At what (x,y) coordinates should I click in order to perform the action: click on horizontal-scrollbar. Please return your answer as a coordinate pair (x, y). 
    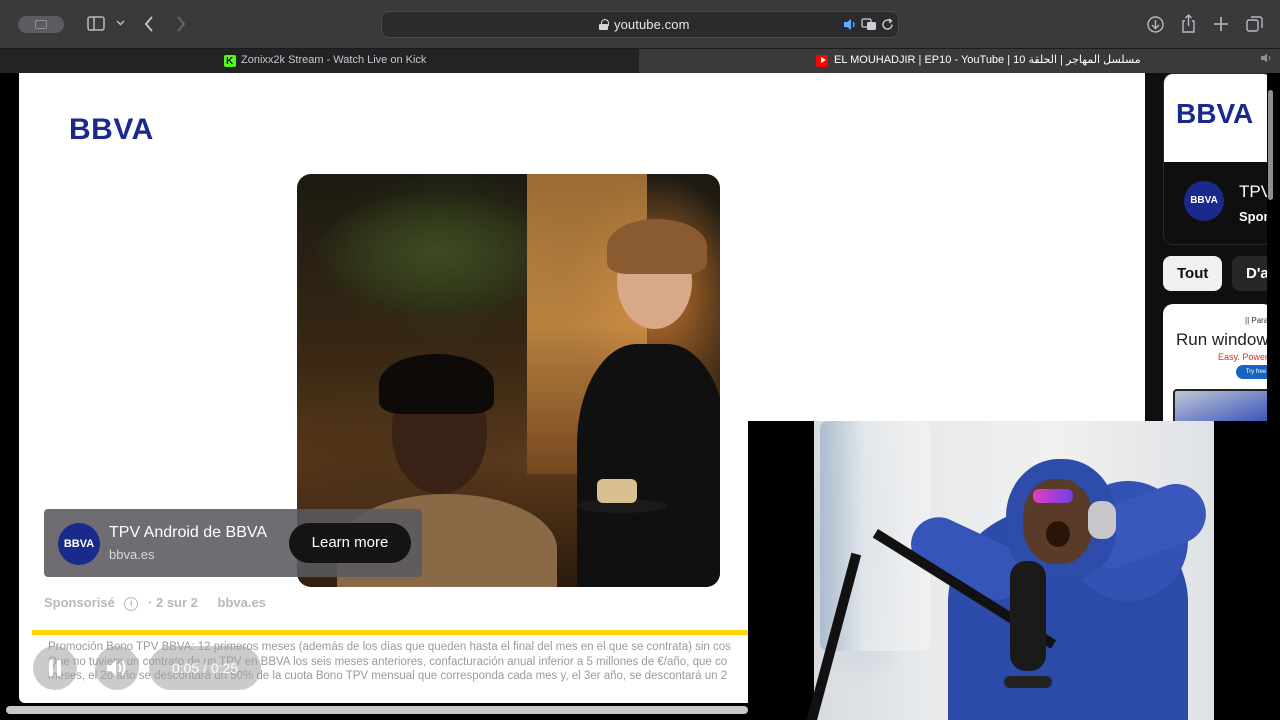
    Looking at the image, I should click on (377, 710).